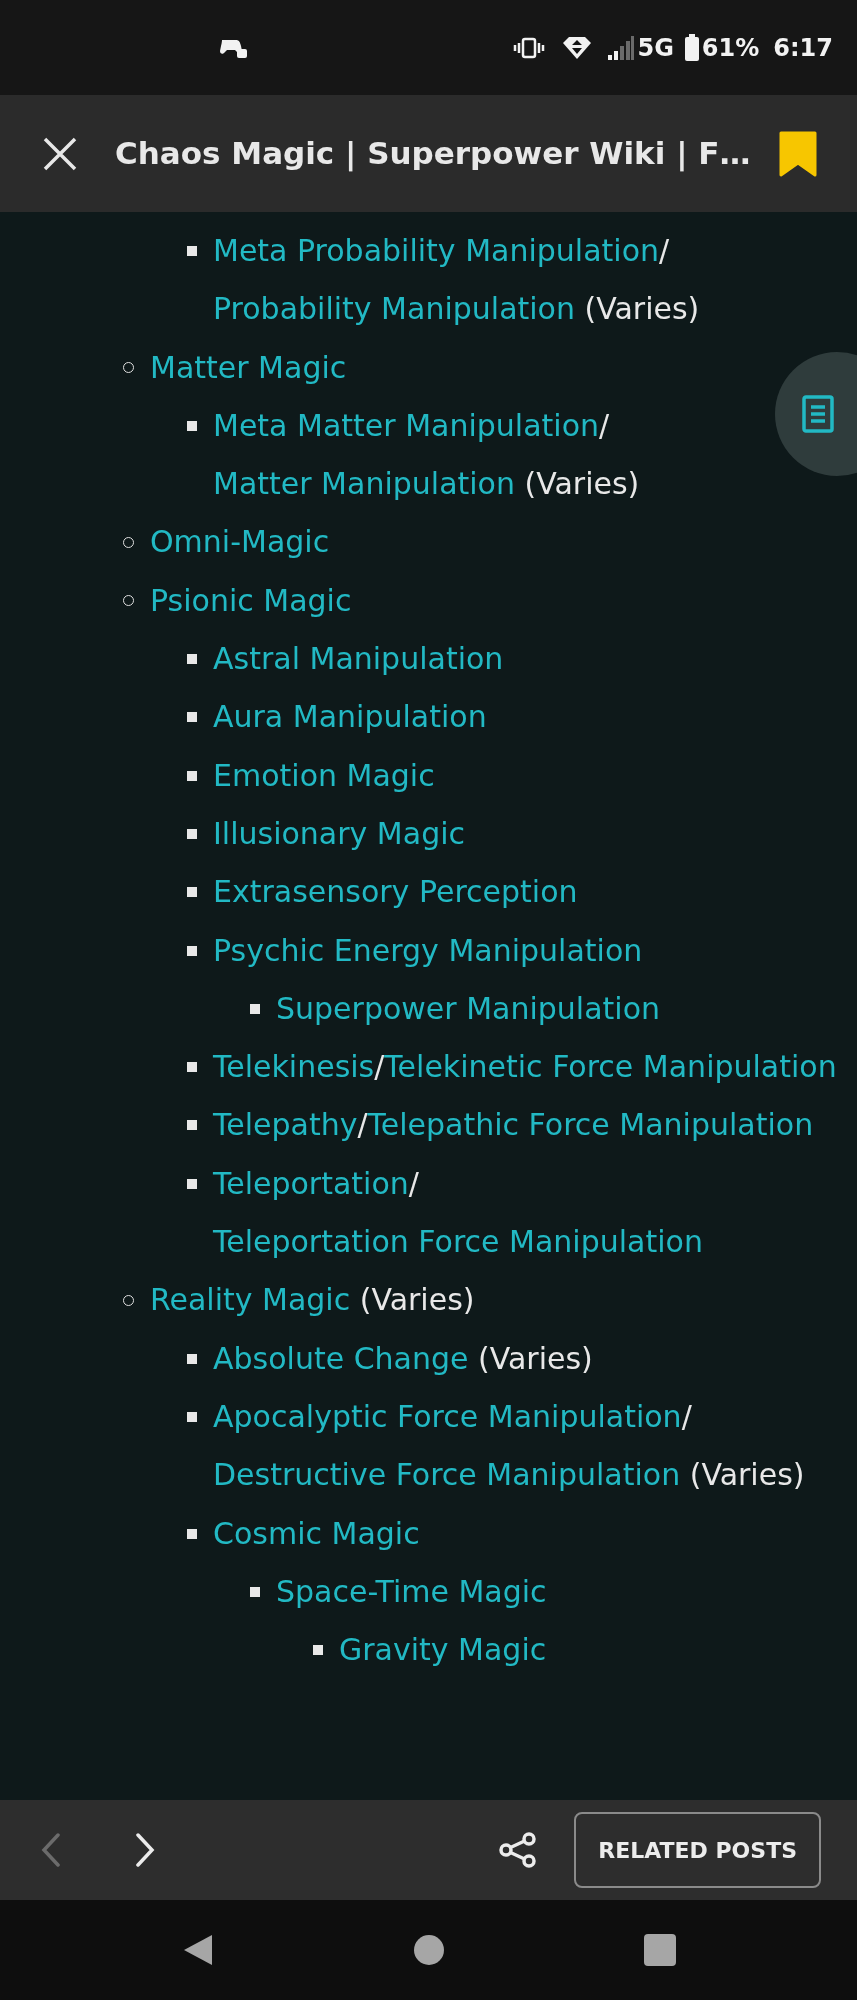 The image size is (857, 2000). What do you see at coordinates (518, 1850) in the screenshot?
I see `share-icon` at bounding box center [518, 1850].